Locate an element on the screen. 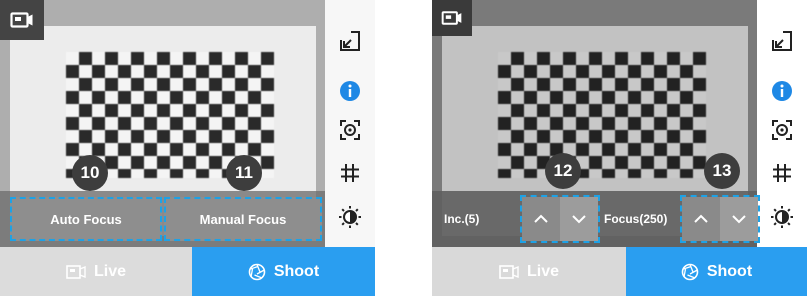 This screenshot has width=807, height=296. auto-focus-button: Auto Focus is located at coordinates (86, 219).